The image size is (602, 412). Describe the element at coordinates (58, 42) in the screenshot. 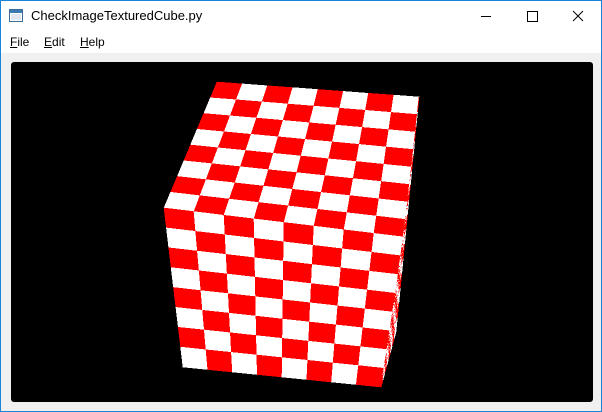

I see `menu-edit-label: dit` at that location.